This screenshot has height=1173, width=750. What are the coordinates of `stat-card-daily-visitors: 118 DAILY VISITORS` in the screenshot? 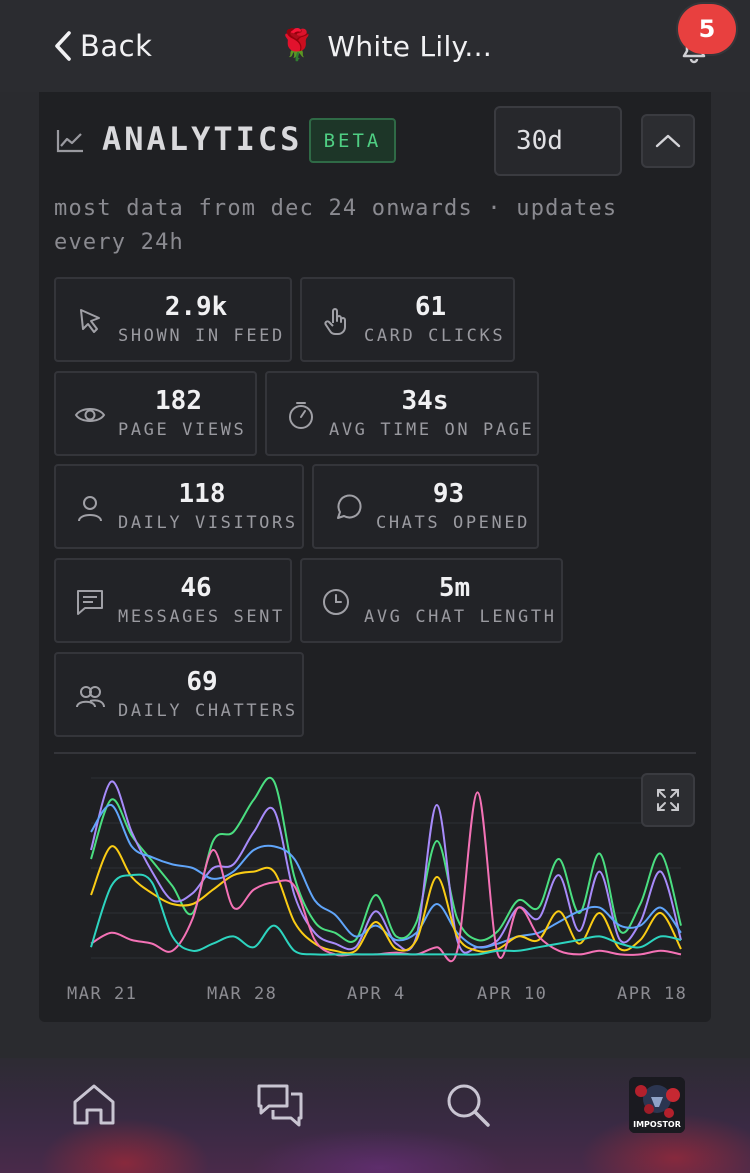 It's located at (179, 506).